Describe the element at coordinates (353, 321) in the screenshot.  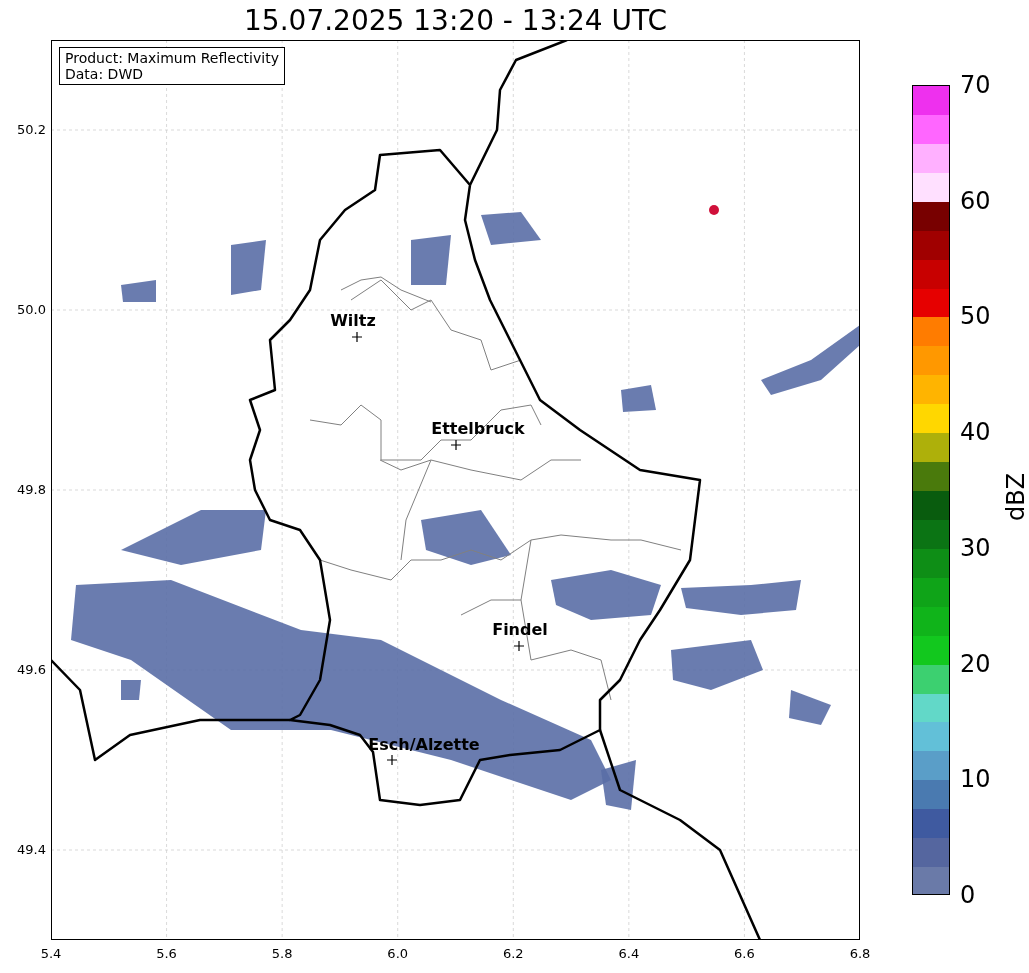
I see `city-label: Wiltz` at that location.